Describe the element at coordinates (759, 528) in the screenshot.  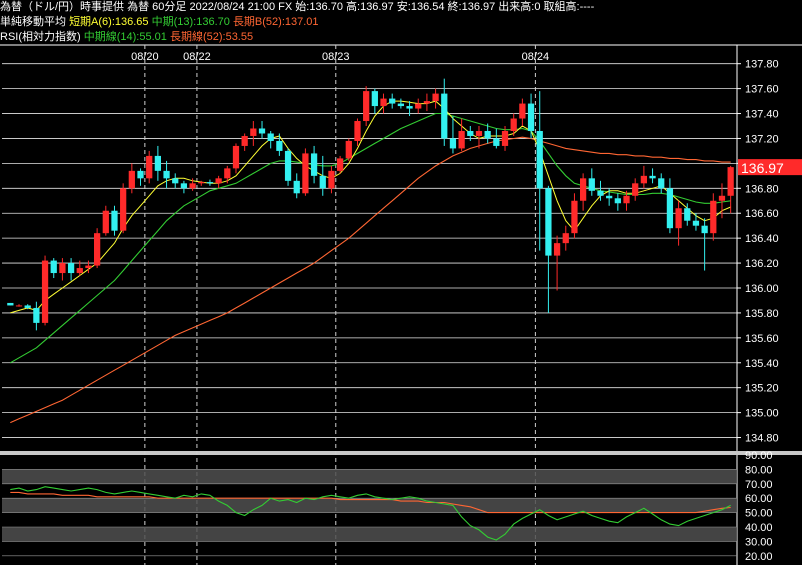
I see `rsi-tick-label: 40.00` at that location.